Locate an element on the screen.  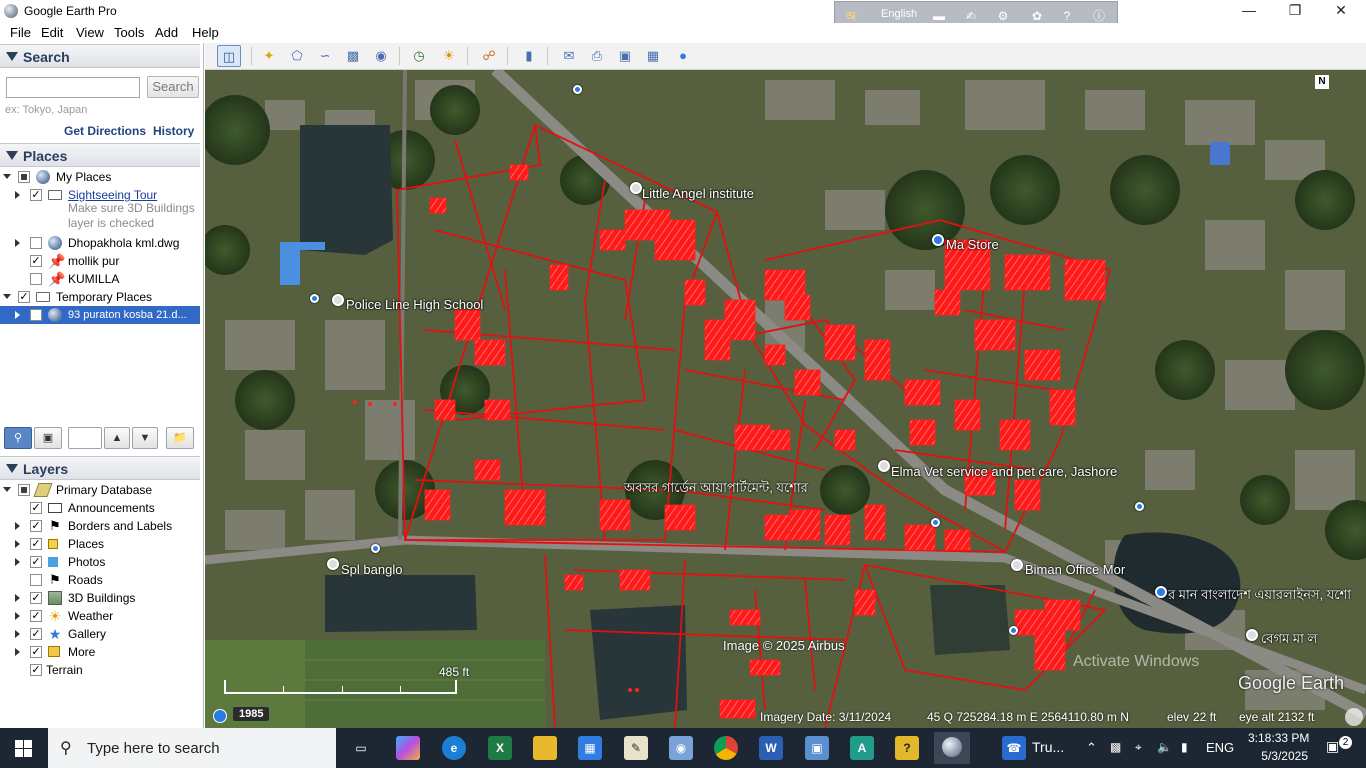
historical-clock-icon is located at coordinates (220, 716).